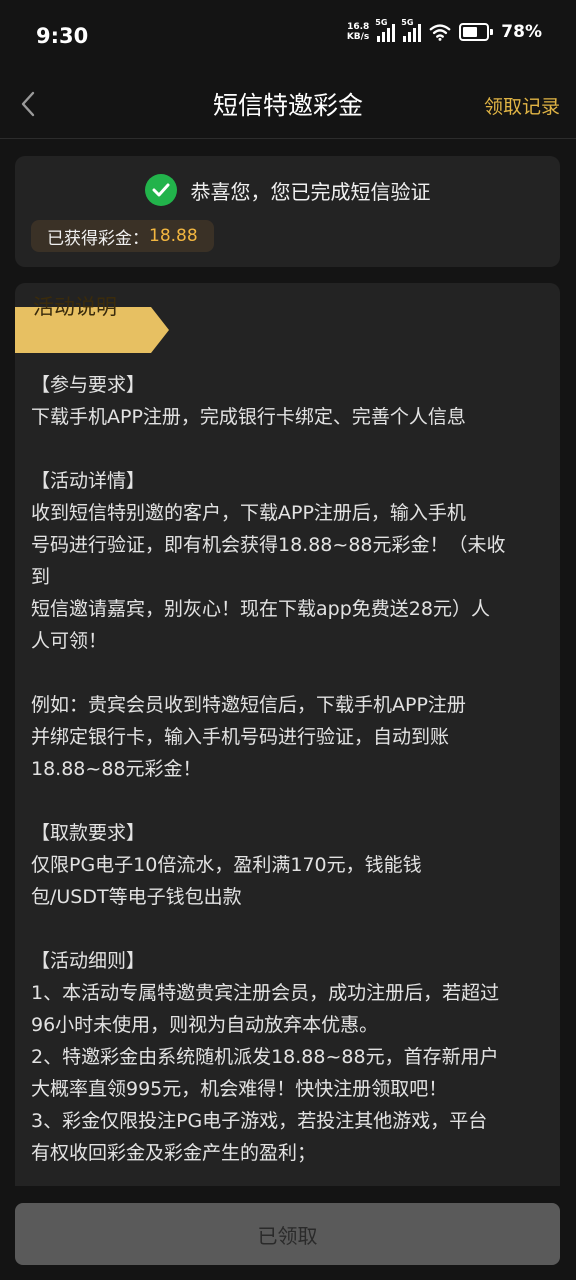  I want to click on status-bar: 9:30 16.8 KB/s 5G 5G 78%, so click(288, 36).